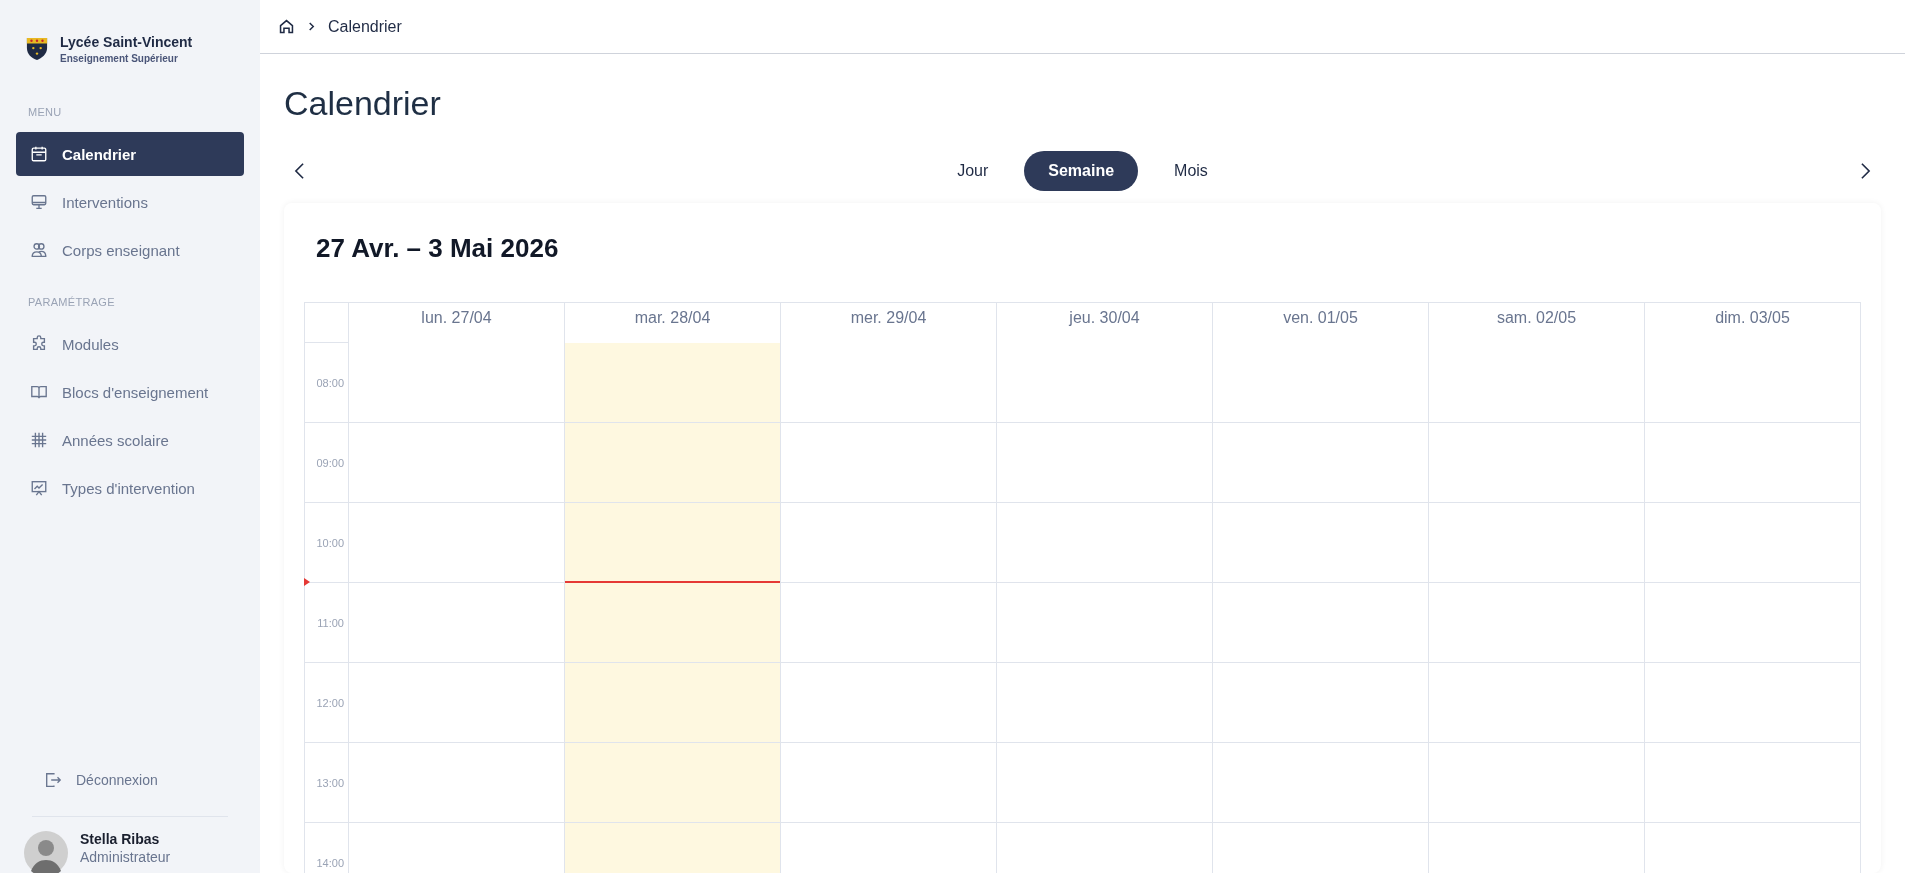  What do you see at coordinates (330, 862) in the screenshot?
I see `hour-label: 14:00` at bounding box center [330, 862].